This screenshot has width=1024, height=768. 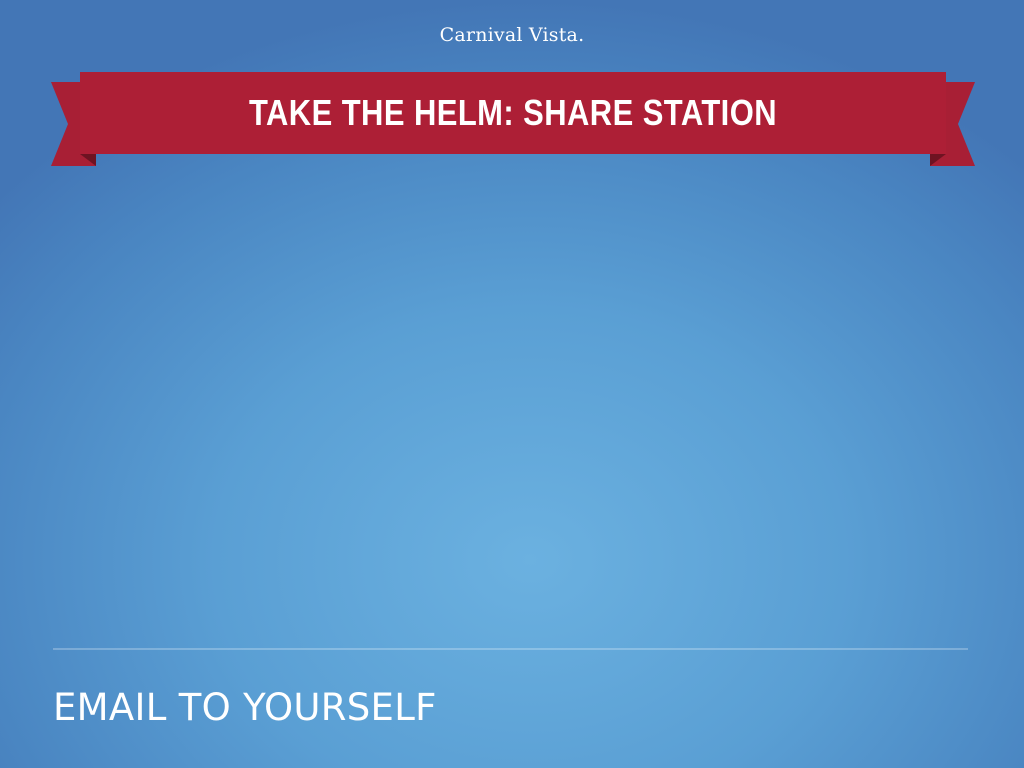 I want to click on section-divider, so click(x=510, y=649).